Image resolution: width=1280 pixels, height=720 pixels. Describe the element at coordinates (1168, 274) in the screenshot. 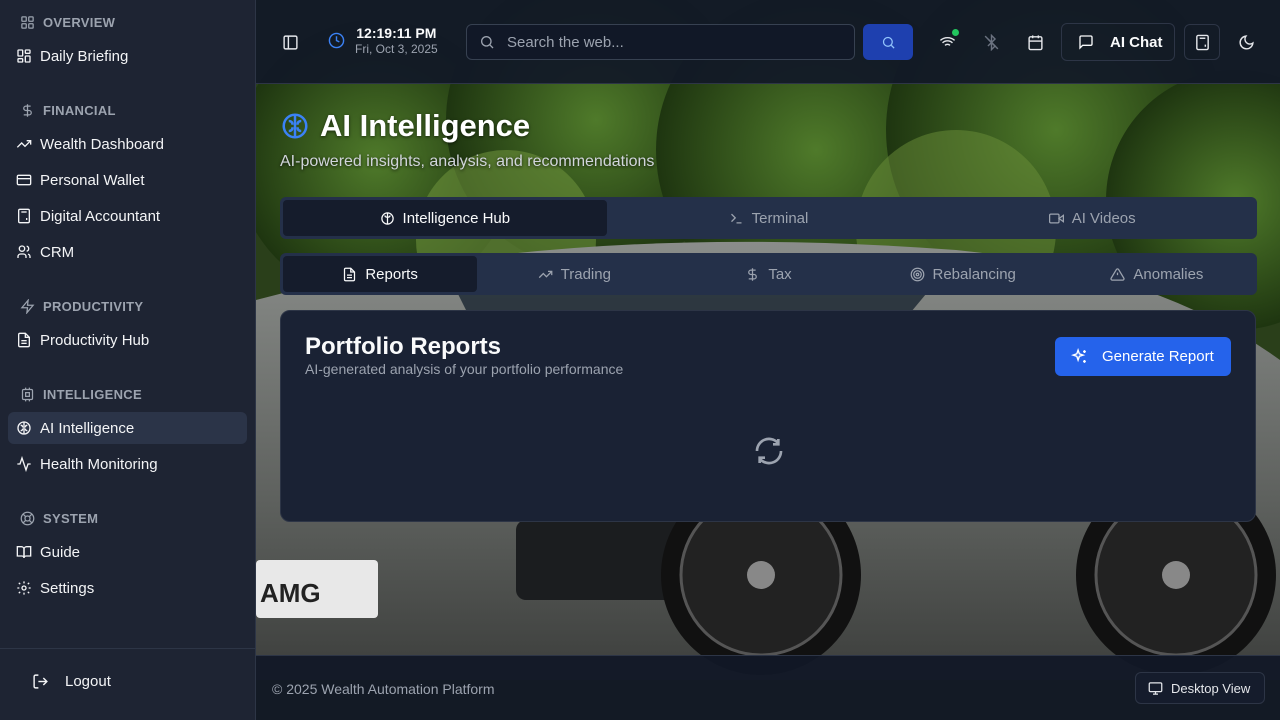

I see `tab-label: Anomalies` at that location.